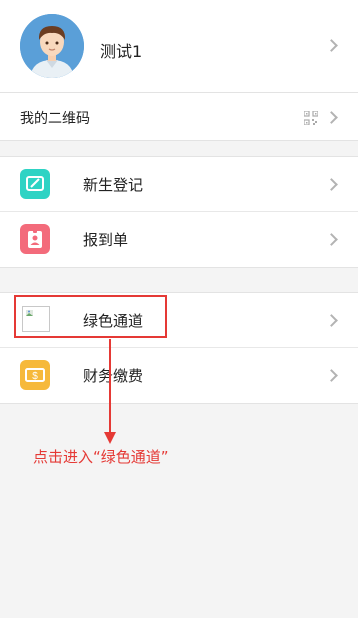 The width and height of the screenshot is (358, 618). What do you see at coordinates (35, 239) in the screenshot?
I see `badge-icon` at bounding box center [35, 239].